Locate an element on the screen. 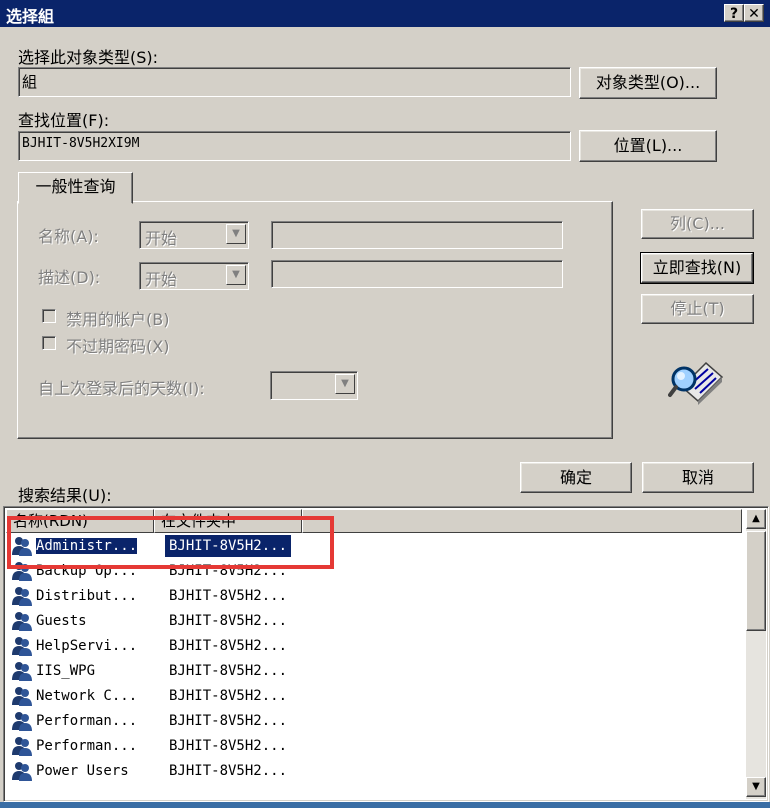  disabled-accounts-checkbox is located at coordinates (49, 316).